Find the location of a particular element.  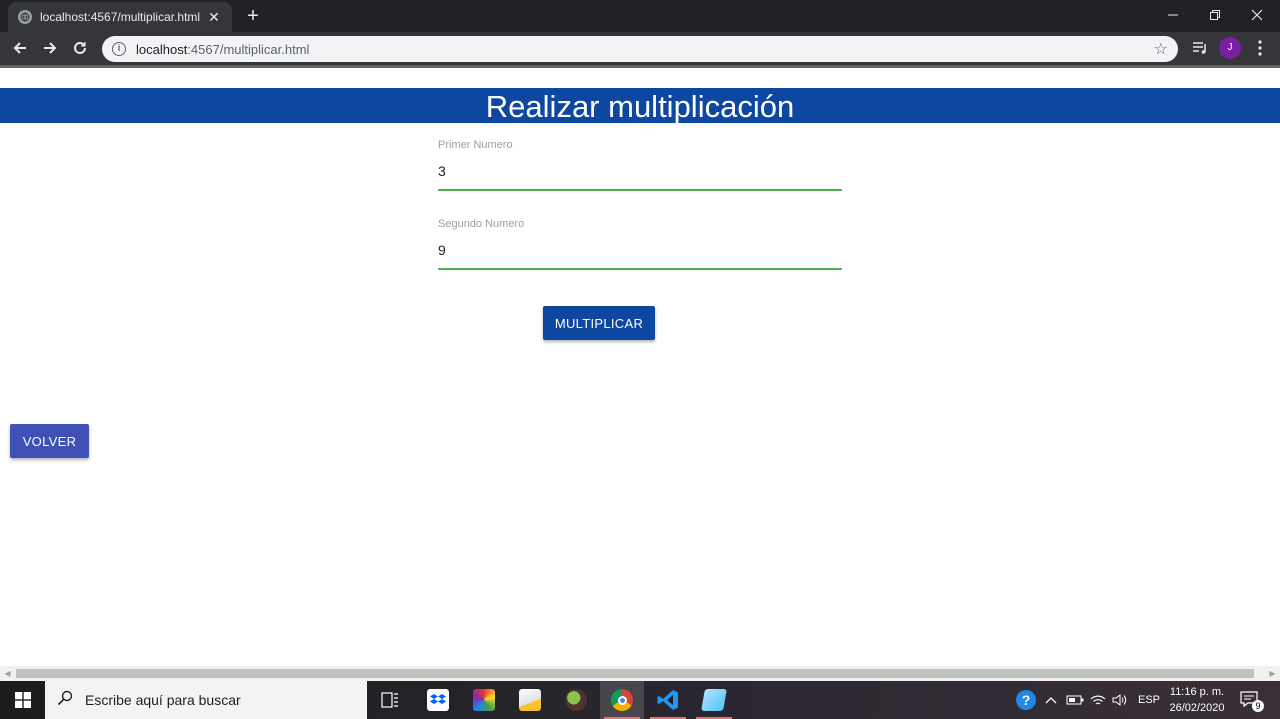

notification-count-badge: 9 is located at coordinates (1258, 706).